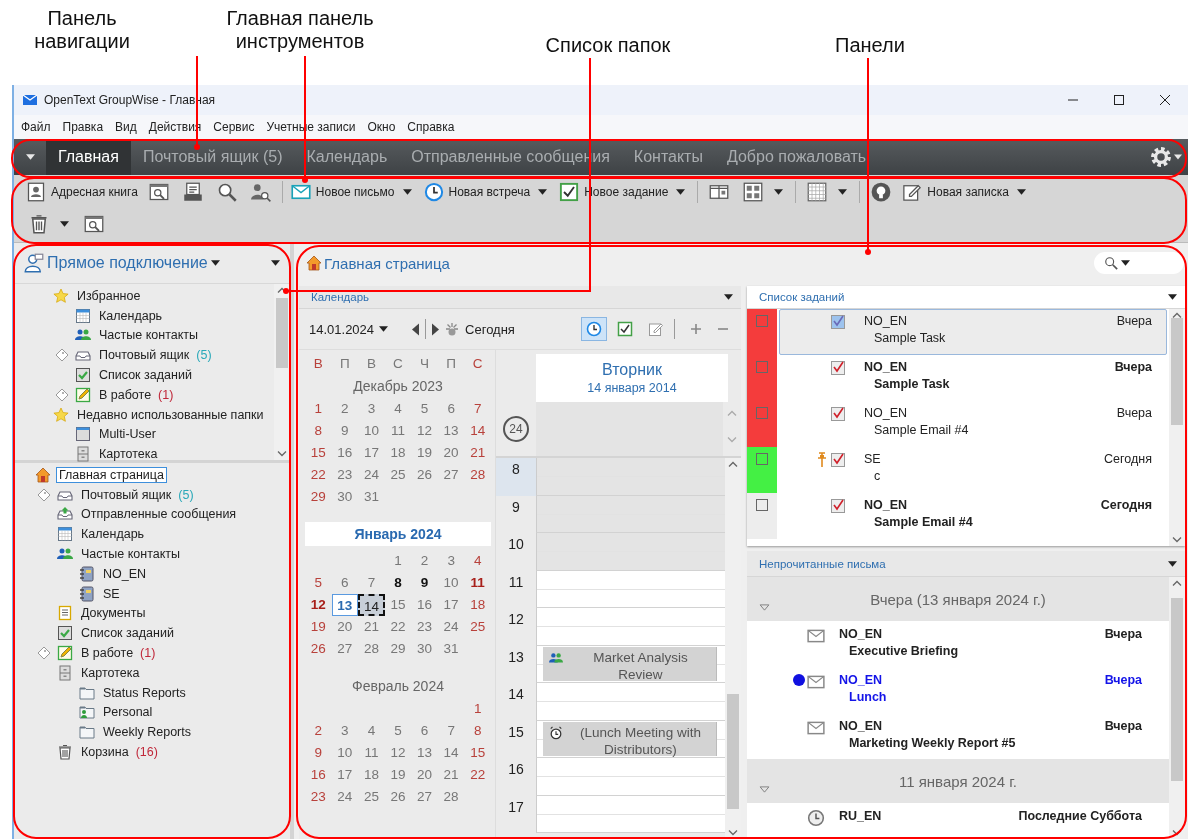 The image size is (1188, 839). Describe the element at coordinates (126, 127) in the screenshot. I see `menu-item: Вид` at that location.